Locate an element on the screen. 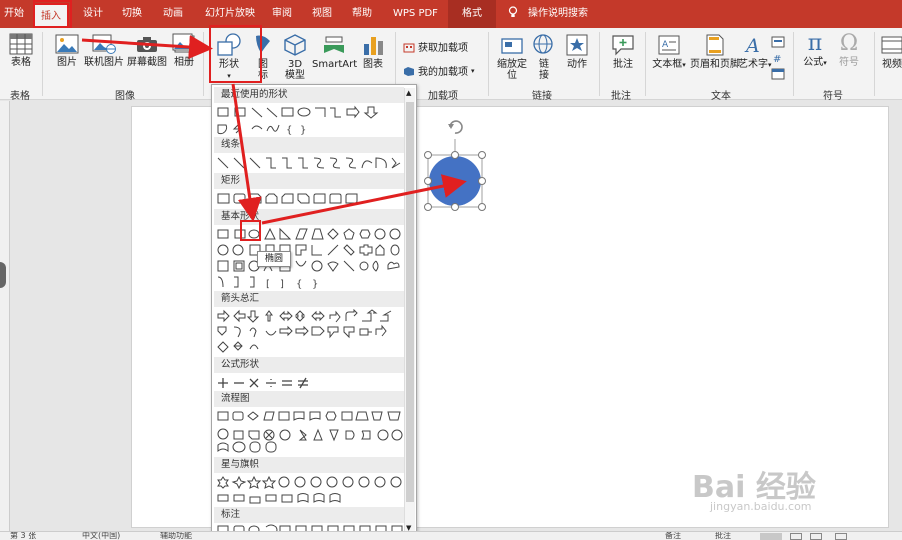  zoom-label-top: 缩放定 is located at coordinates (512, 64).